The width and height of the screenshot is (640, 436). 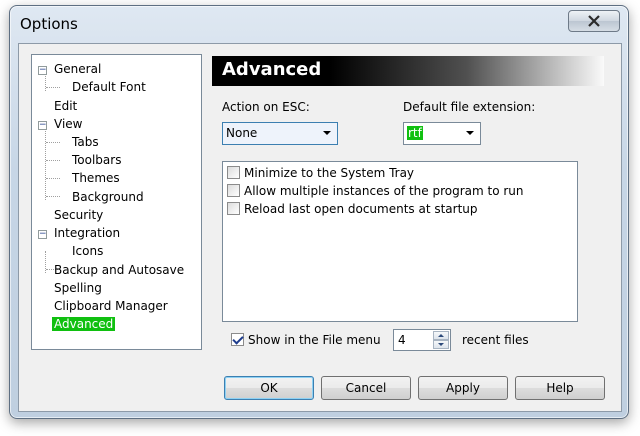 What do you see at coordinates (442, 133) in the screenshot?
I see `default-extension-select: rtf` at bounding box center [442, 133].